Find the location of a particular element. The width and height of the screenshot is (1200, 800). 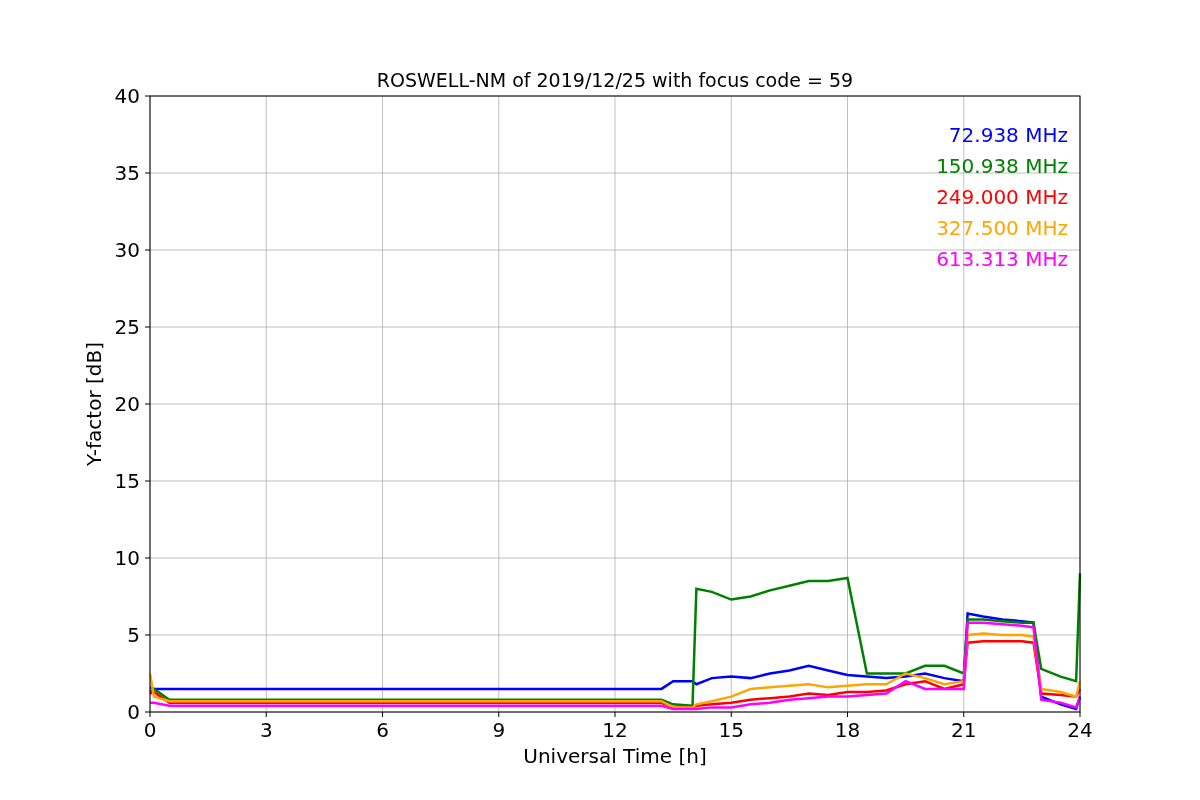

y-tick-label: 15 is located at coordinates (127, 481).